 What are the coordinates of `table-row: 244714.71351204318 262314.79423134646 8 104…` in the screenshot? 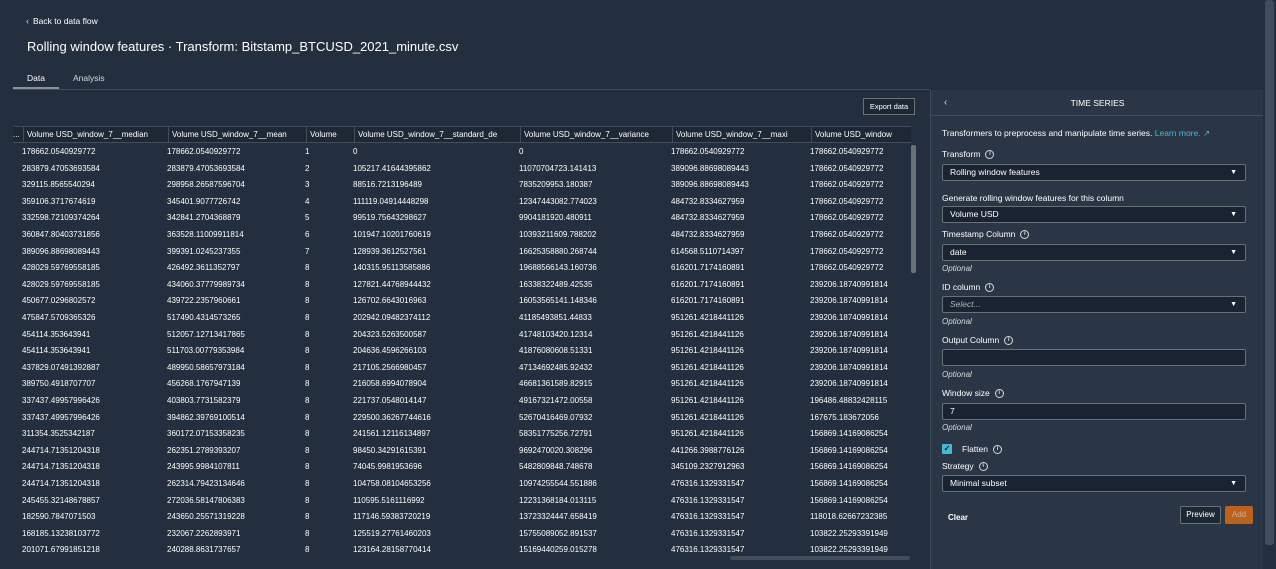 It's located at (462, 484).